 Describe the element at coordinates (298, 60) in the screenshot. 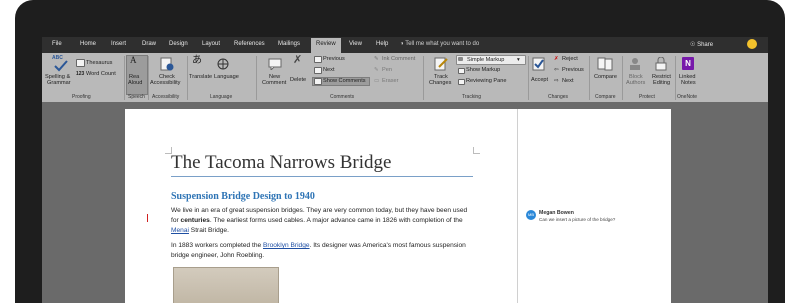

I see `delete-comment-icon: ✗` at that location.